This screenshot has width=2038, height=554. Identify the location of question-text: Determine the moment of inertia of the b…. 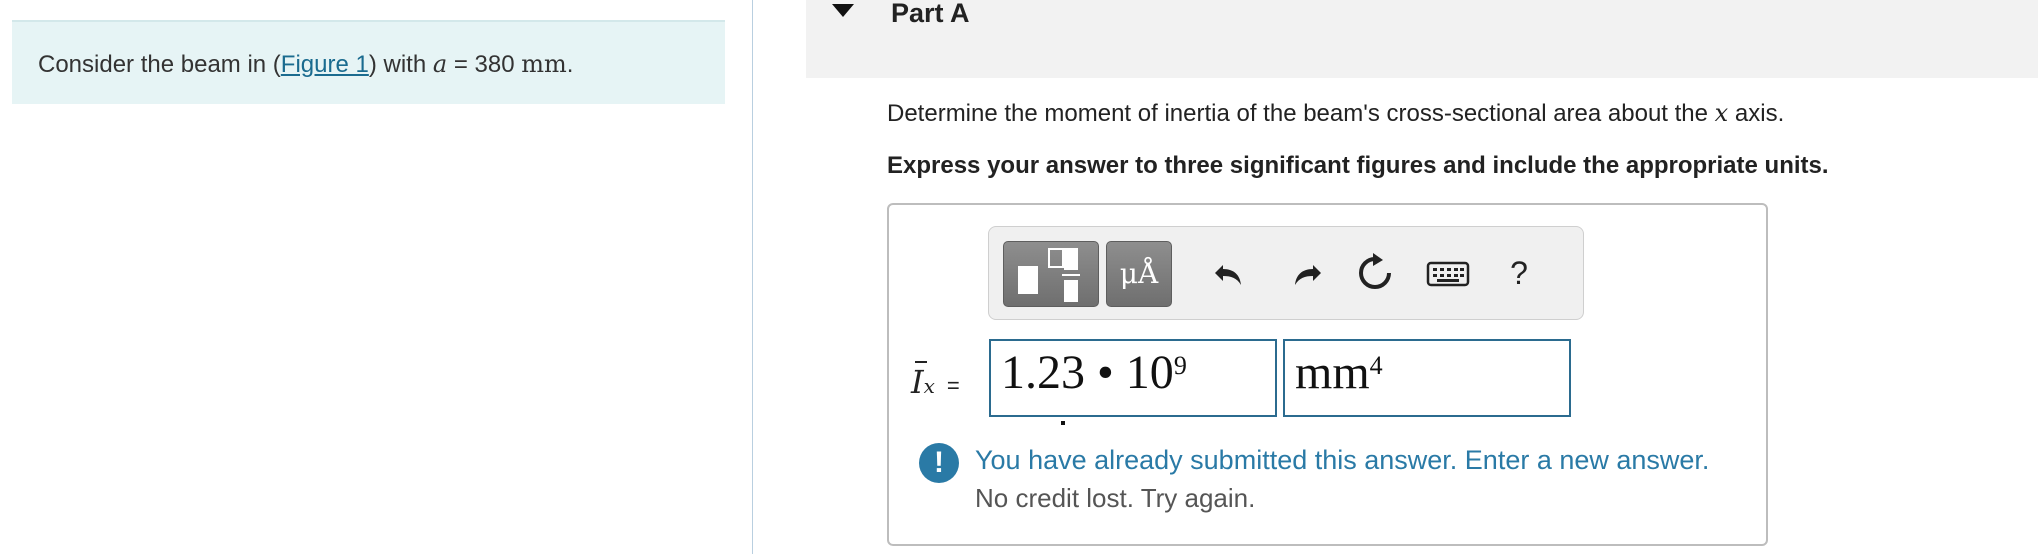
(1335, 113).